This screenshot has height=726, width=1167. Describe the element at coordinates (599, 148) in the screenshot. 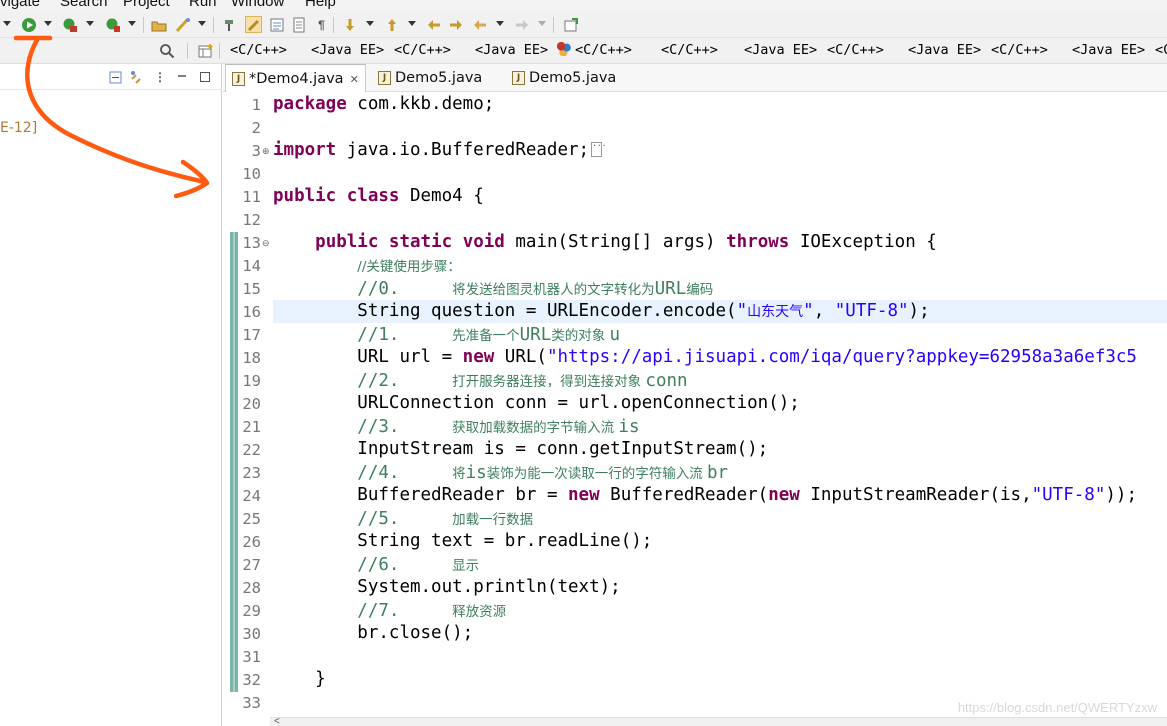

I see `folded-imports-icon` at that location.